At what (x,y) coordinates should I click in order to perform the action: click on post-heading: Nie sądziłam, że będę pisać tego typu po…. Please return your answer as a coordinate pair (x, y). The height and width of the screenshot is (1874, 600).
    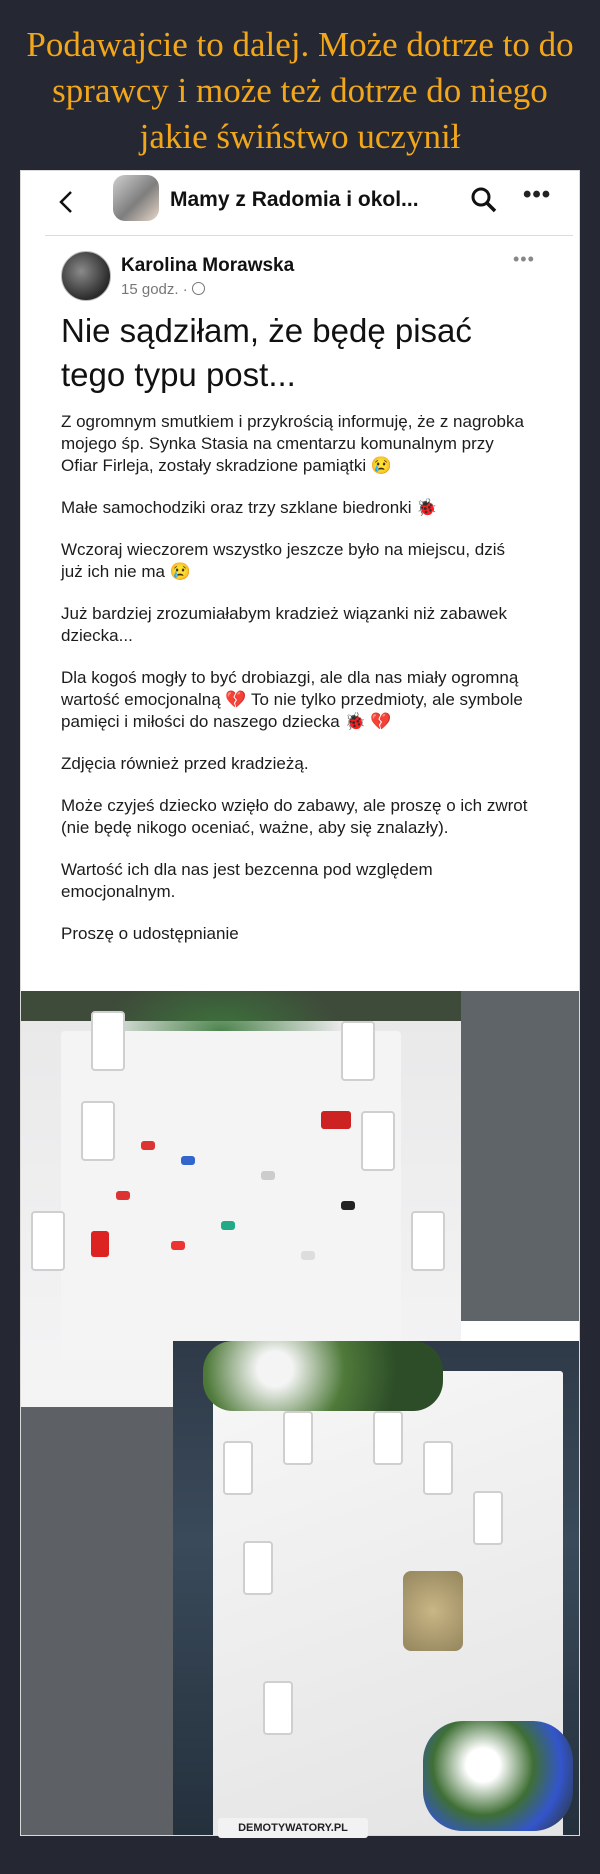
    Looking at the image, I should click on (266, 352).